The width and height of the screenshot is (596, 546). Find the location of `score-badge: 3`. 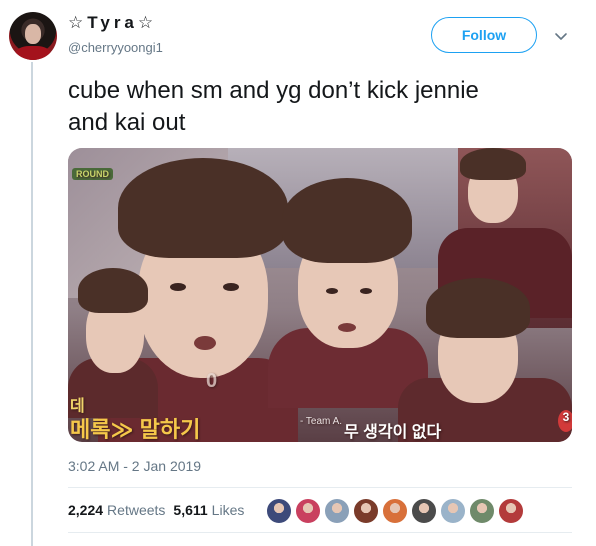

score-badge: 3 is located at coordinates (565, 421).